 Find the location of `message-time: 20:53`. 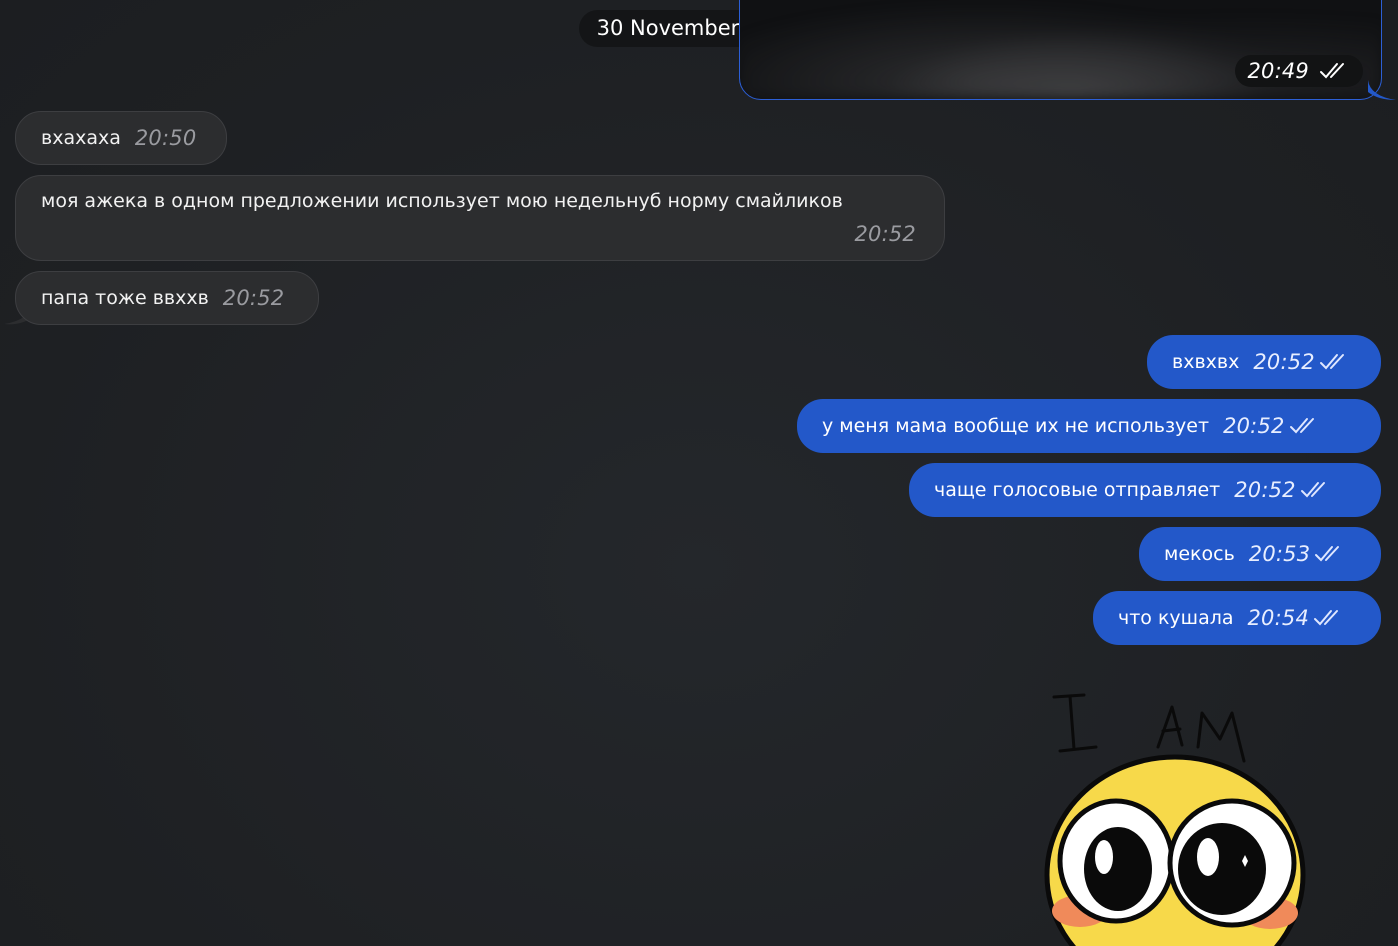

message-time: 20:53 is located at coordinates (1279, 554).